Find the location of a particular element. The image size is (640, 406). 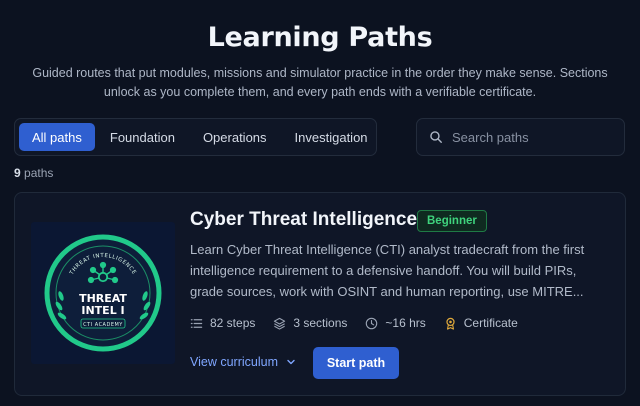

level-badge: Beginner is located at coordinates (452, 221).